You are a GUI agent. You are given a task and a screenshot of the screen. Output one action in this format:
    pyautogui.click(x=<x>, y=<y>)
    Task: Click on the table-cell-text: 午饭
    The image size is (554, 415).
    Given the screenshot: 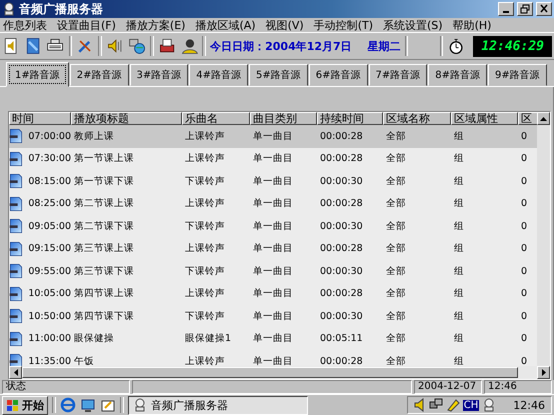 What is the action you would take?
    pyautogui.click(x=84, y=360)
    